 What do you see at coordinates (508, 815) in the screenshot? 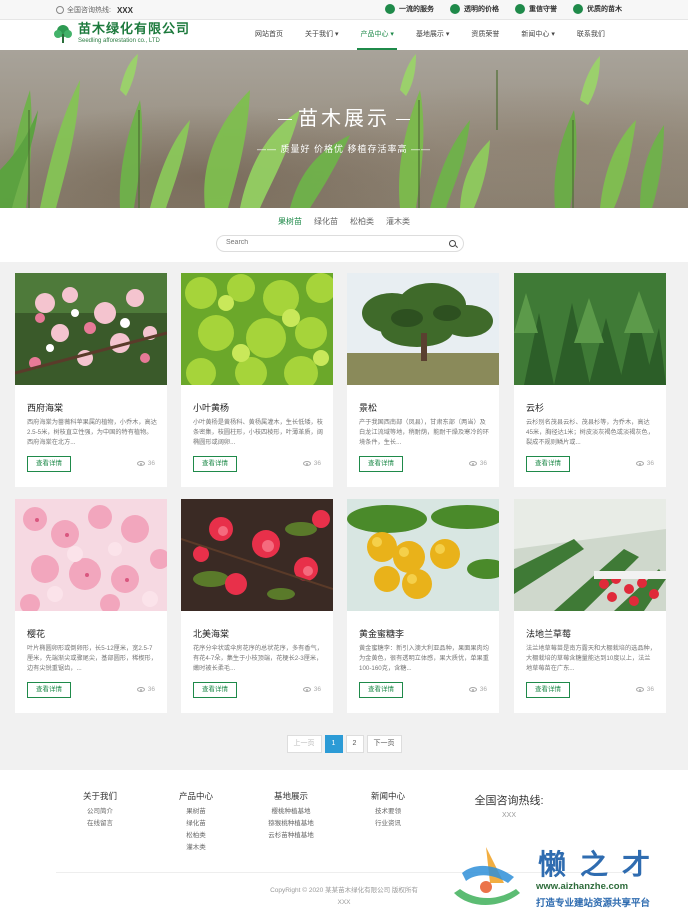
I see `footer-hotline-value: XXX` at bounding box center [508, 815].